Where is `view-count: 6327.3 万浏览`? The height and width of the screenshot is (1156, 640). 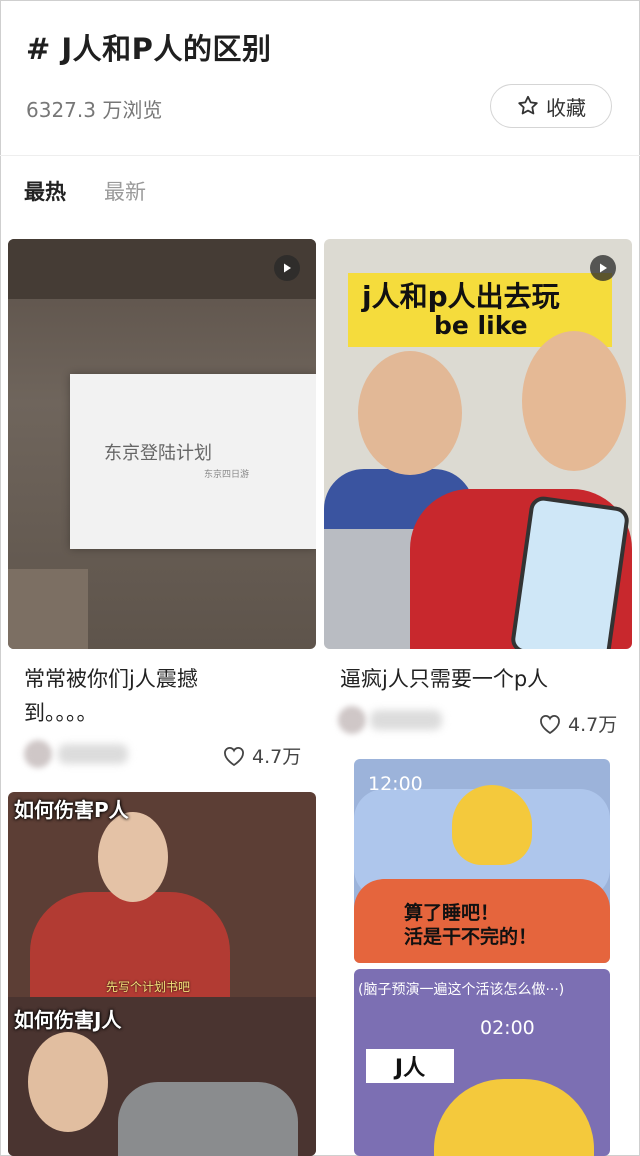
view-count: 6327.3 万浏览 is located at coordinates (94, 110).